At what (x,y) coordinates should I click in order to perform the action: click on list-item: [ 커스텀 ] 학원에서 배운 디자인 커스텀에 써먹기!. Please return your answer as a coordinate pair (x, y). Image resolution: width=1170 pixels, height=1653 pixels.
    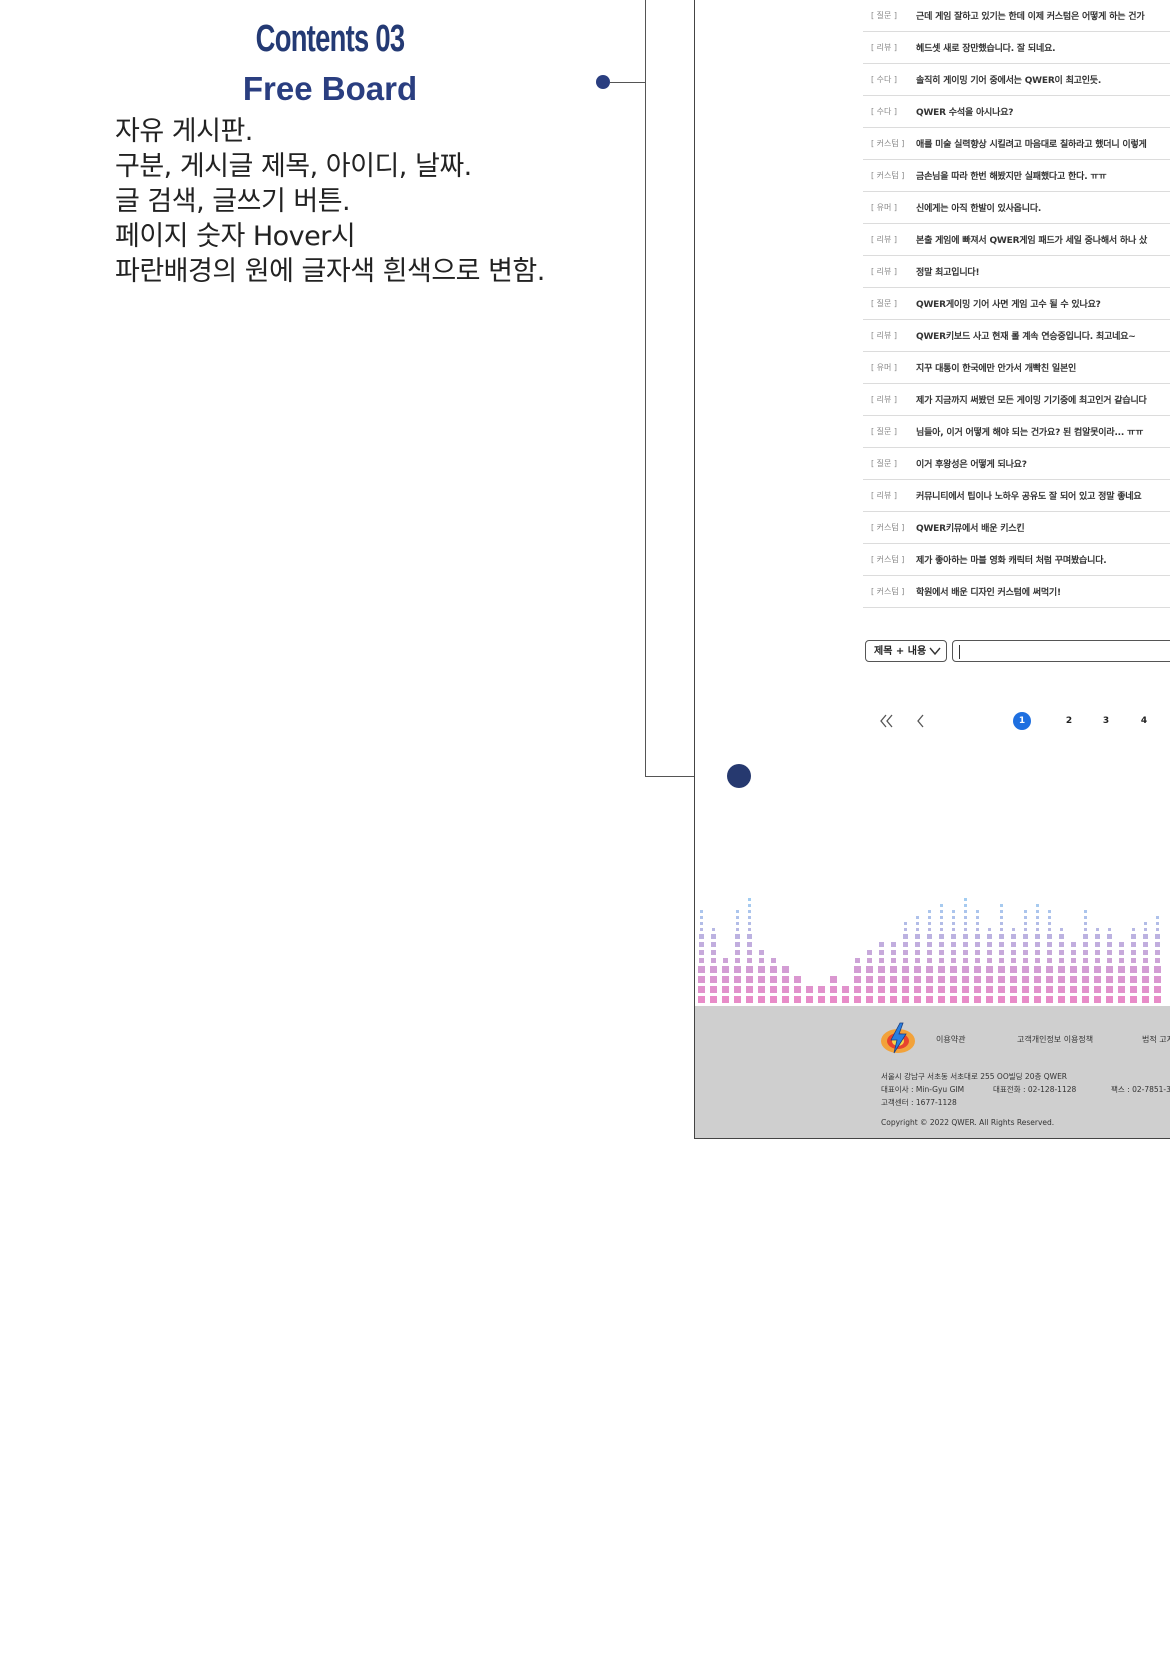
    Looking at the image, I should click on (1016, 592).